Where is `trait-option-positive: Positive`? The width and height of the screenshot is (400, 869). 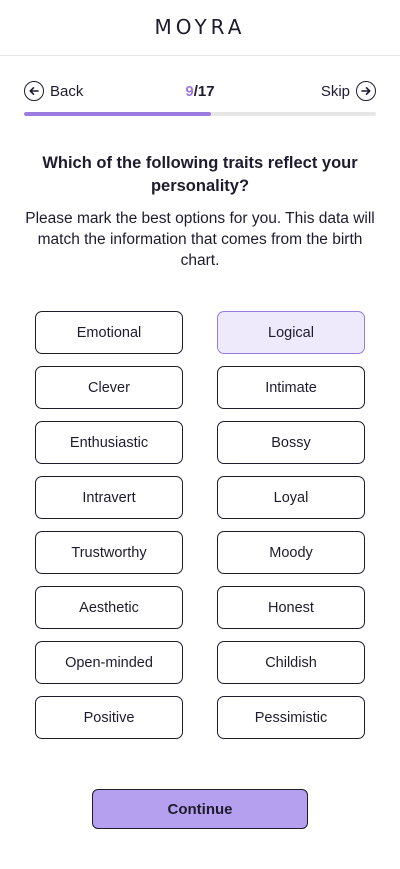
trait-option-positive: Positive is located at coordinates (109, 717).